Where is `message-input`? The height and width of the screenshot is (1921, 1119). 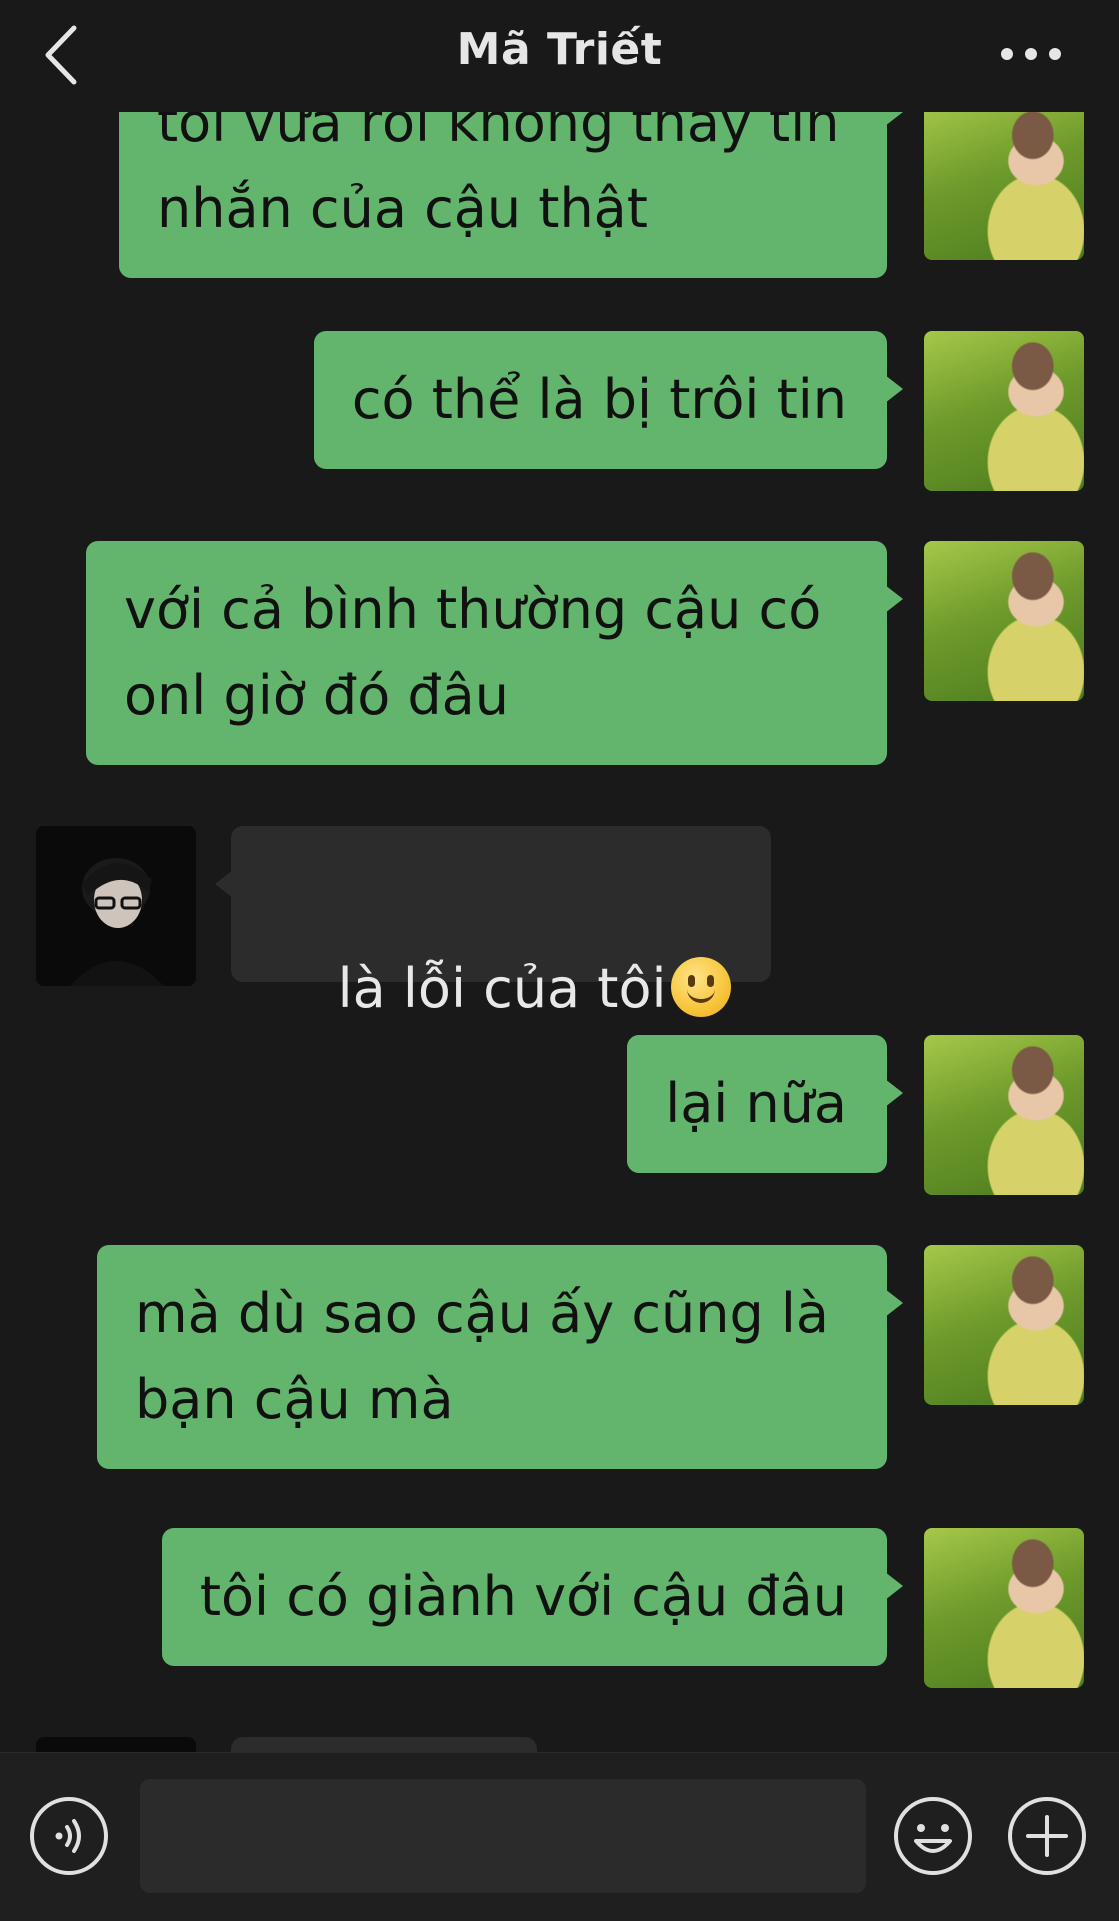 message-input is located at coordinates (503, 1836).